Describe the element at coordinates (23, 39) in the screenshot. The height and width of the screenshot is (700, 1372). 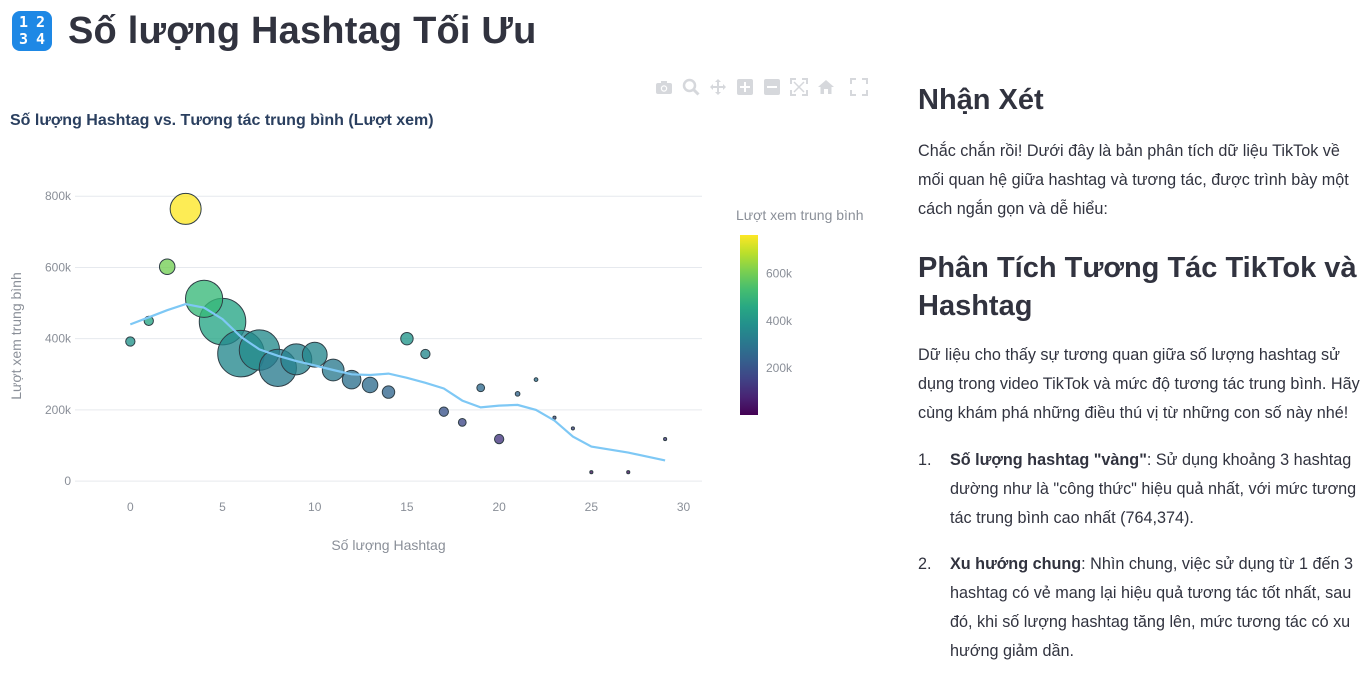
I see `icon-digit: 3` at that location.